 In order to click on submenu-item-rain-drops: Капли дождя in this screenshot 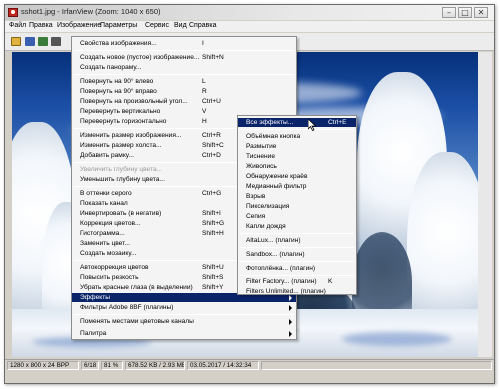, I will do `click(297, 226)`.